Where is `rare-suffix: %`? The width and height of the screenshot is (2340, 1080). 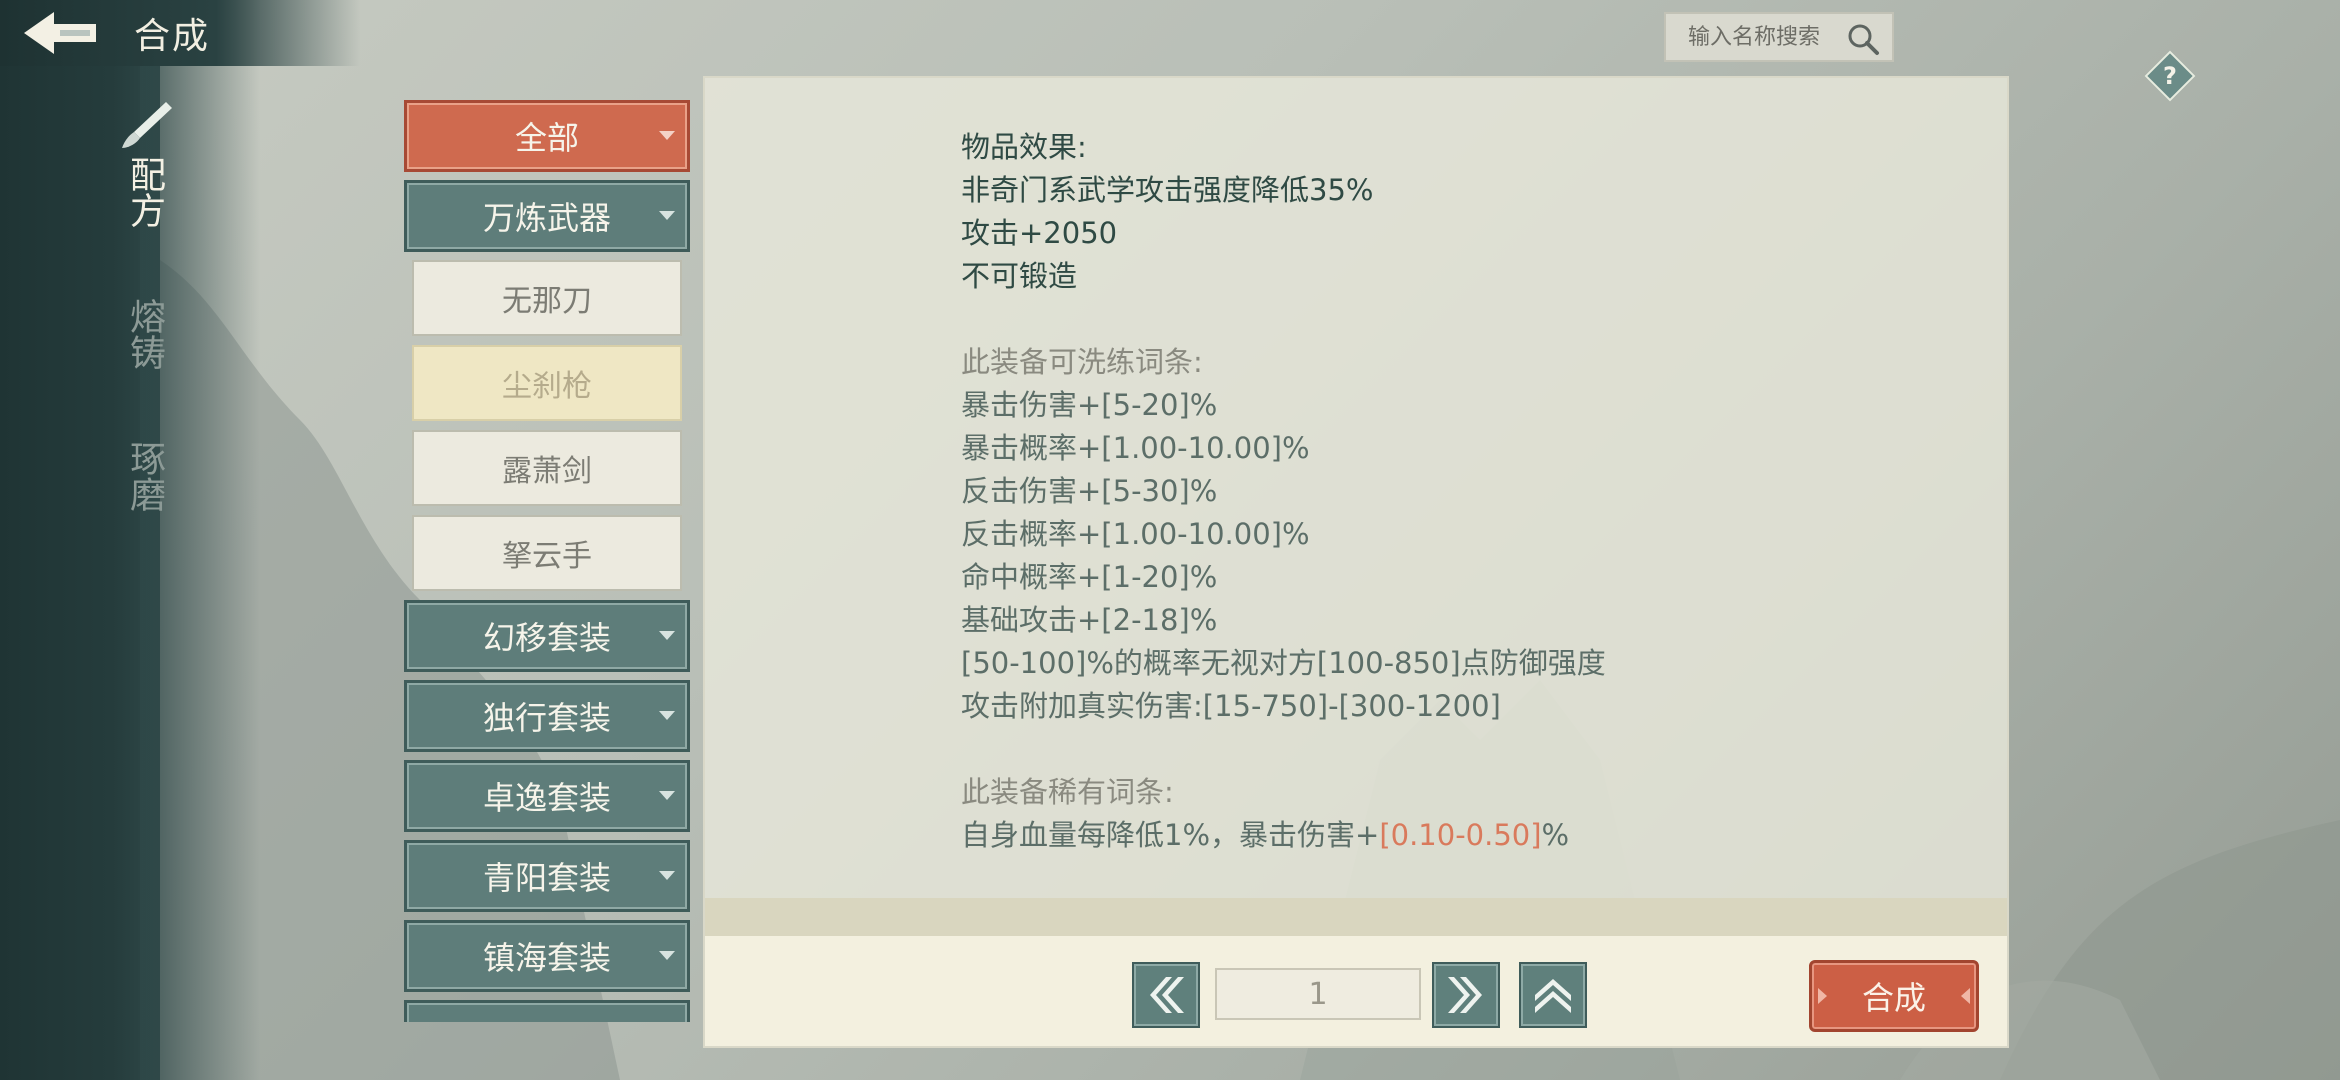
rare-suffix: % is located at coordinates (1555, 835).